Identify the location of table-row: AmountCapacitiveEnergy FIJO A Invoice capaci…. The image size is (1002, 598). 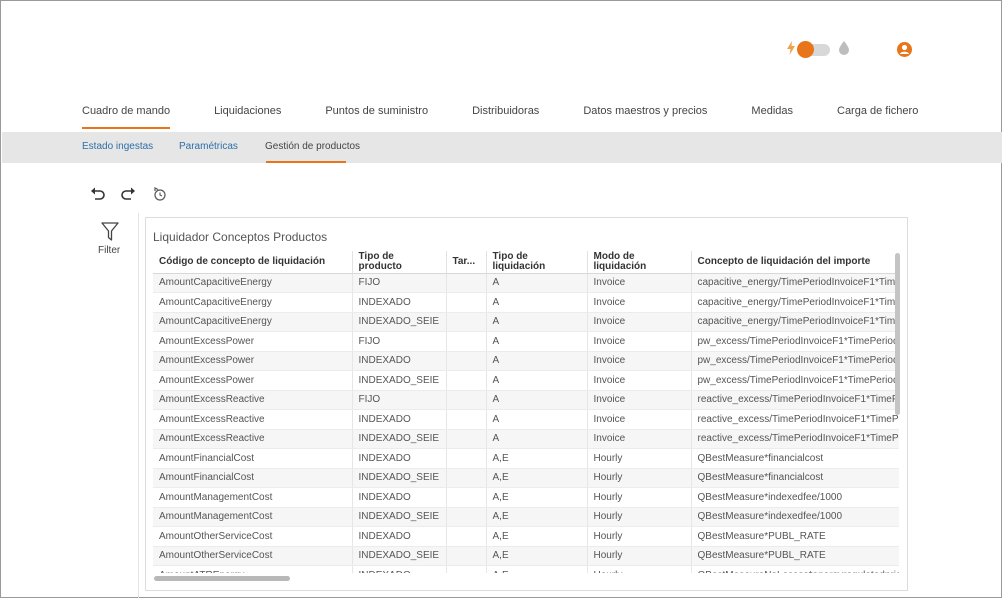
(526, 283).